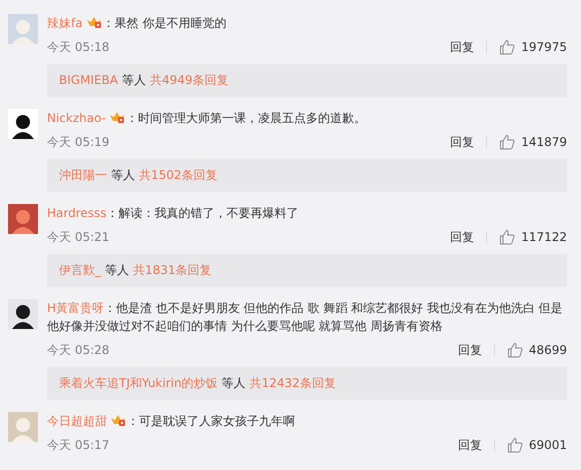 This screenshot has width=581, height=470. I want to click on comment-text: Hardresss：解读：我真的错了，不要再爆料了, so click(173, 213).